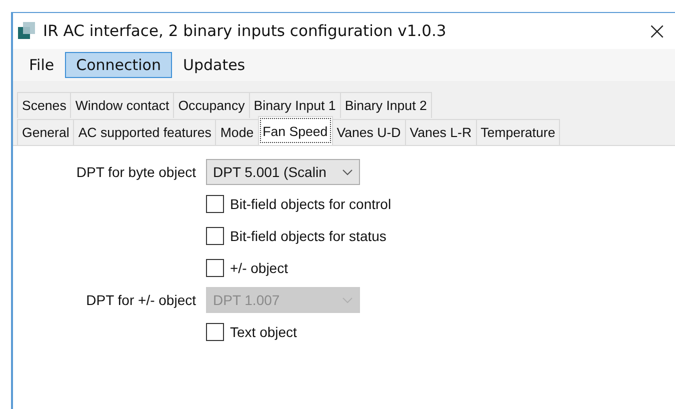 The height and width of the screenshot is (409, 675). Describe the element at coordinates (214, 65) in the screenshot. I see `menu-item: Updates` at that location.